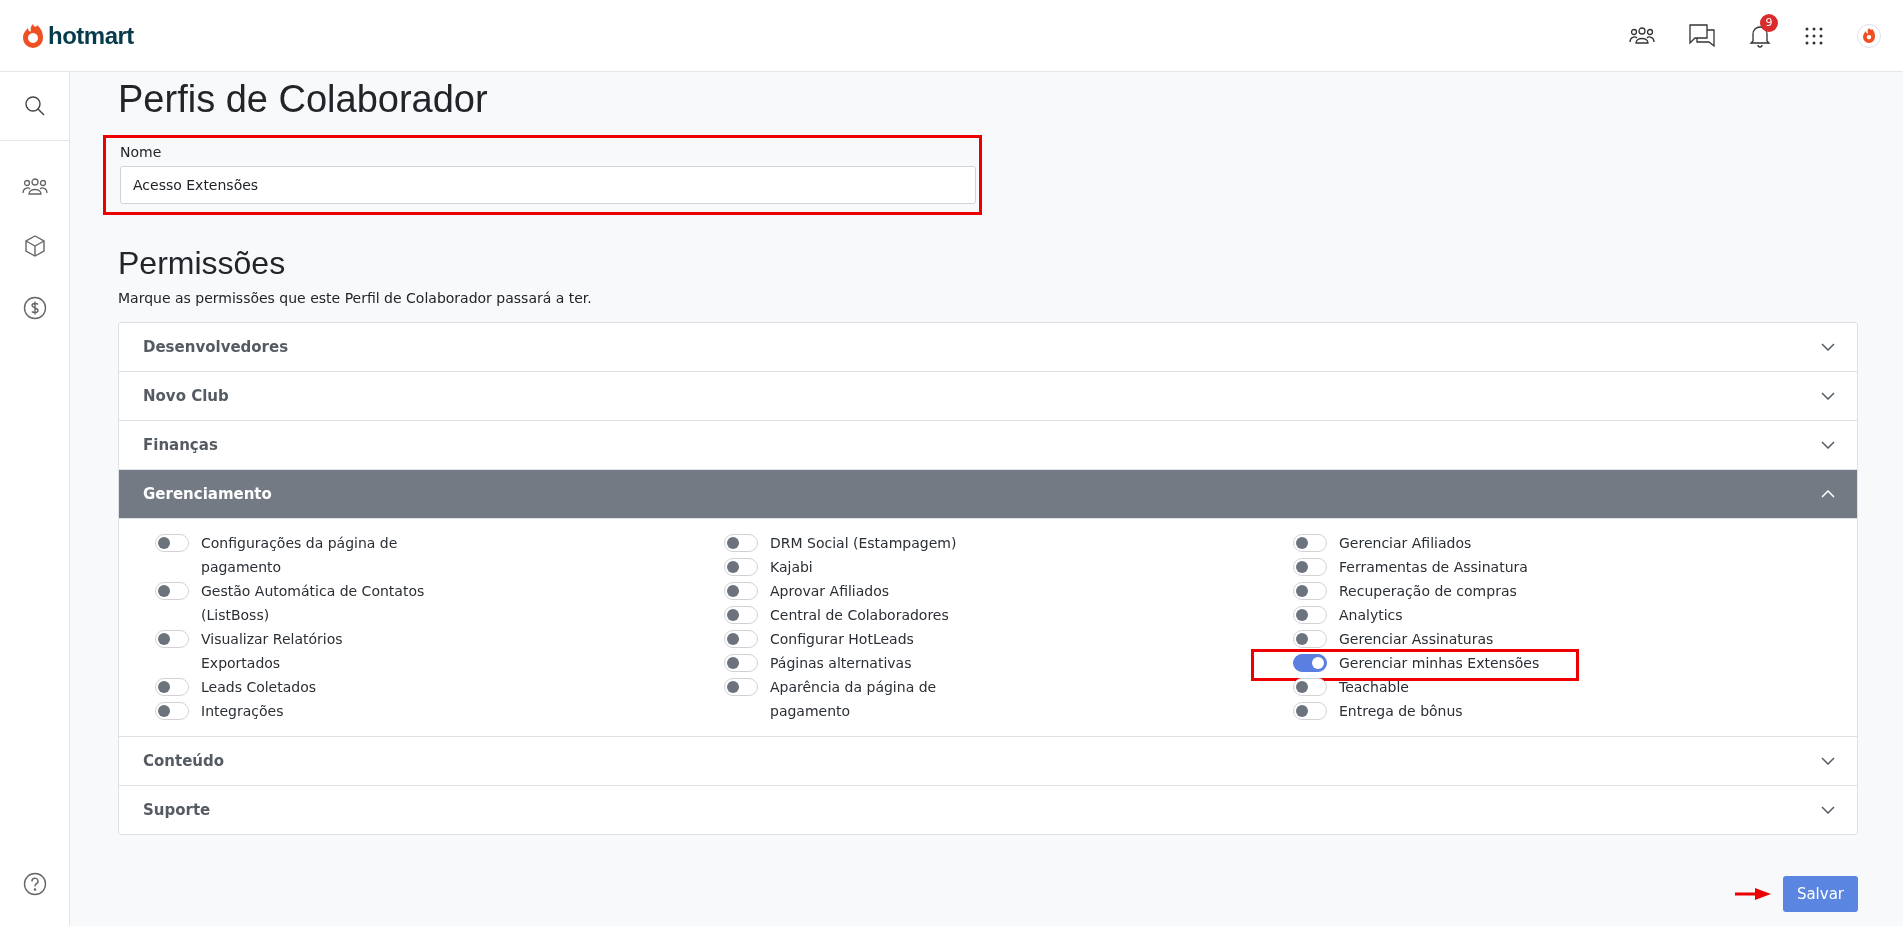  I want to click on permission-label: DRM Social (Estampagem), so click(863, 543).